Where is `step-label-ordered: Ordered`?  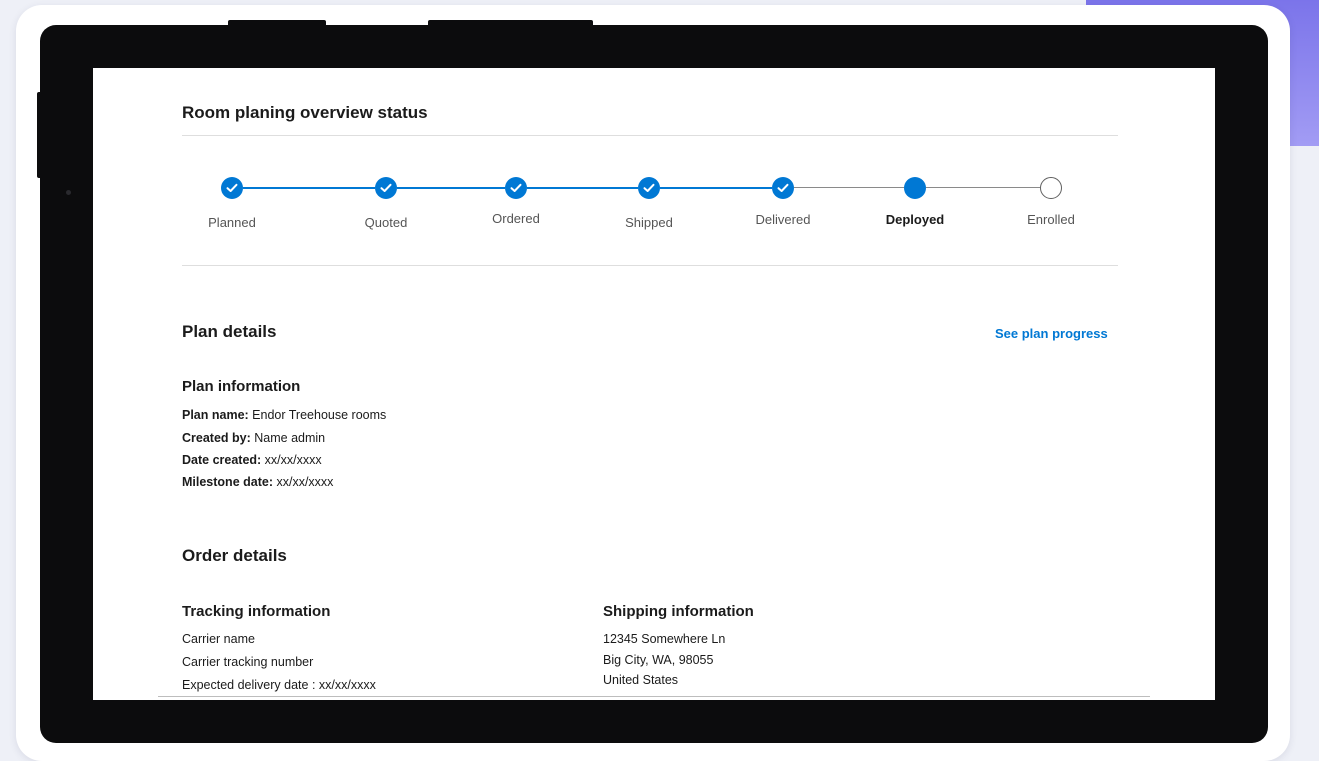
step-label-ordered: Ordered is located at coordinates (516, 218).